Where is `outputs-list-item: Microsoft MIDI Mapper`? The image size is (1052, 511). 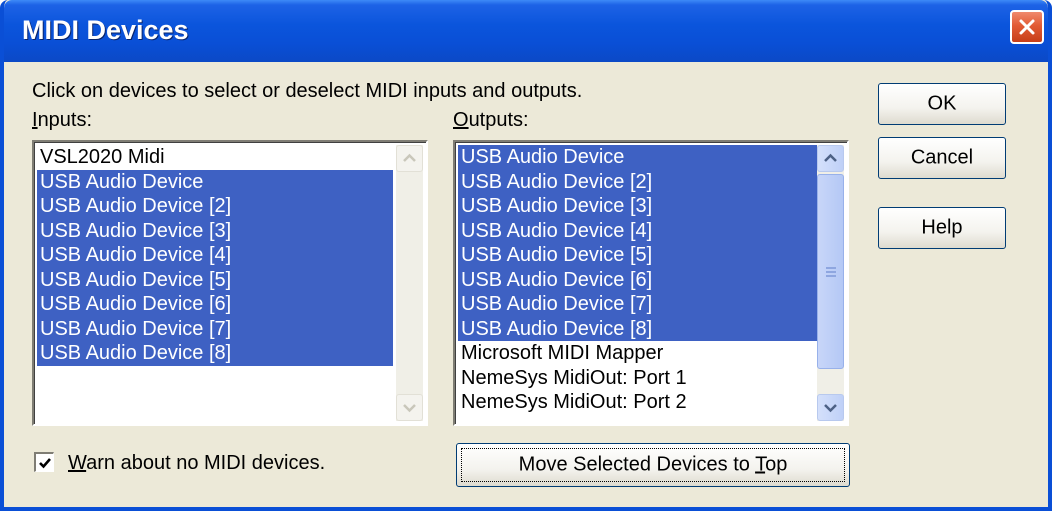
outputs-list-item: Microsoft MIDI Mapper is located at coordinates (637, 353).